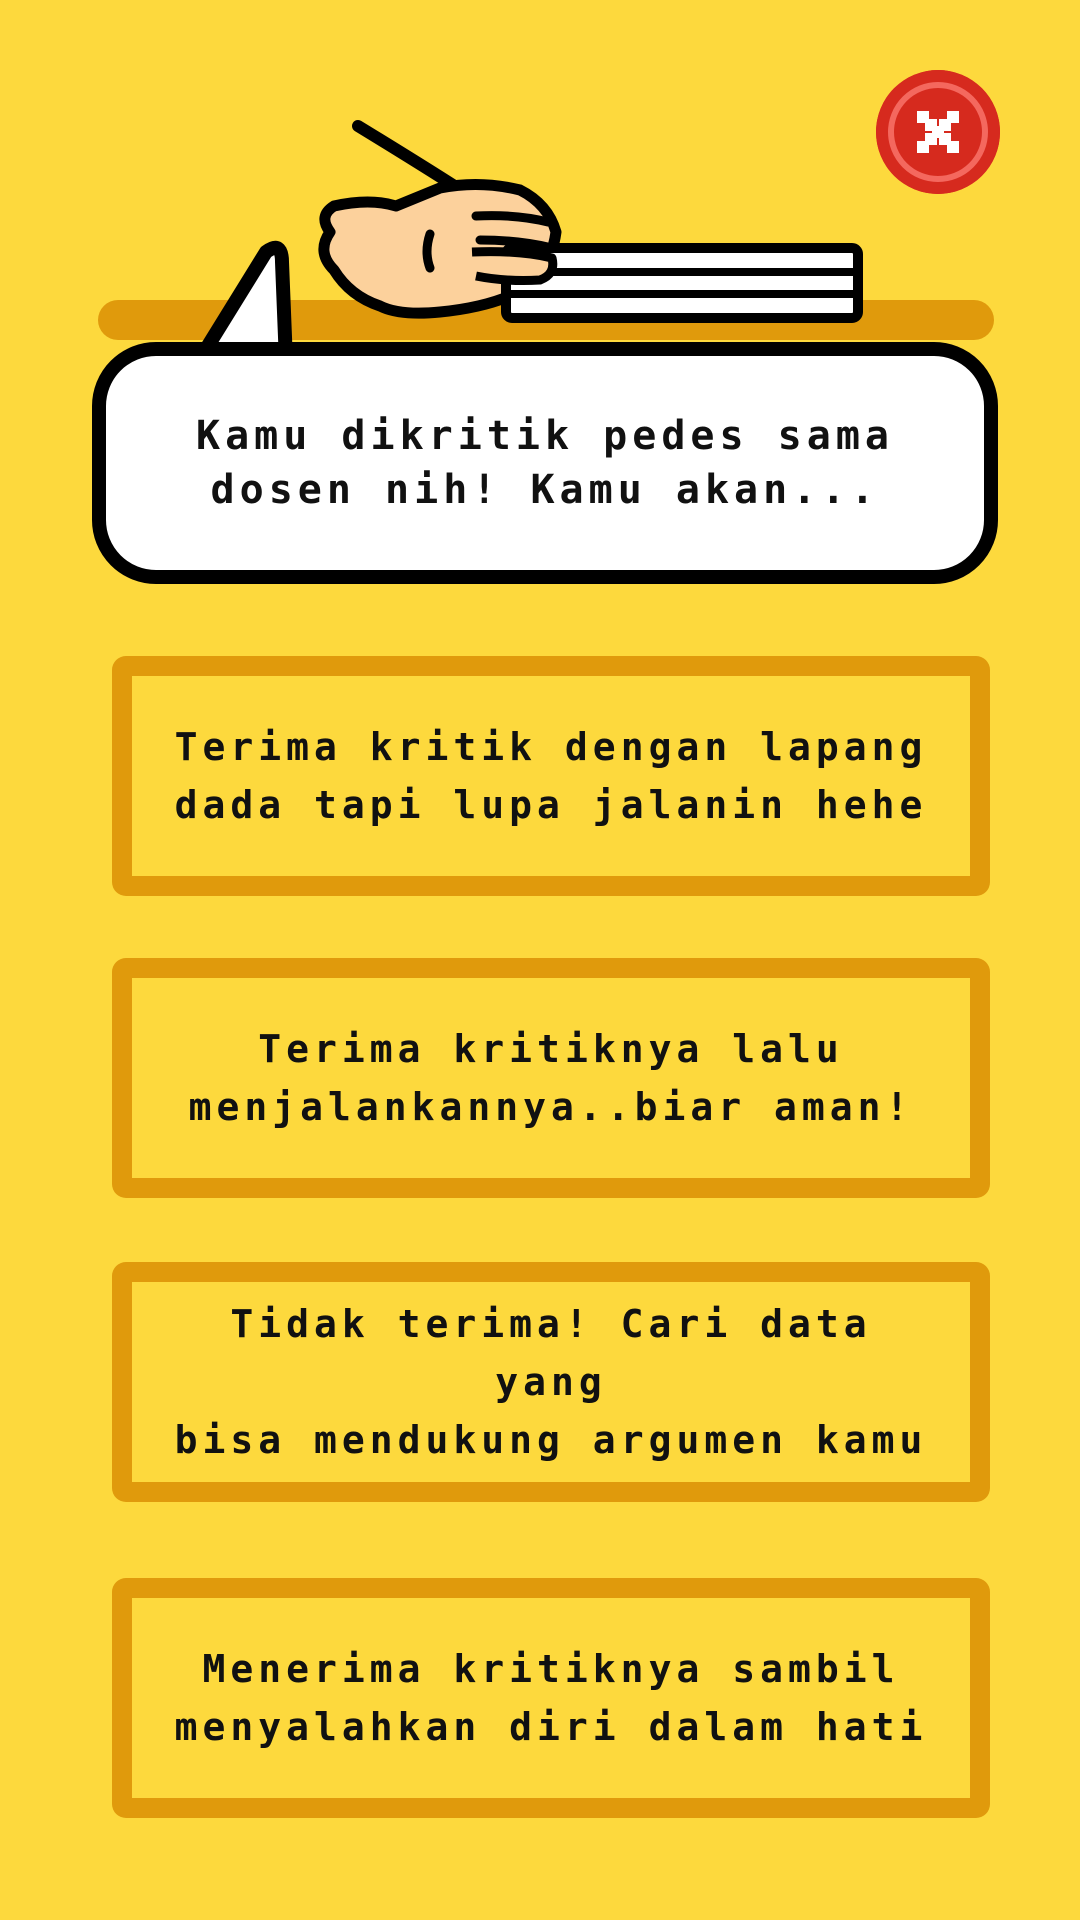  What do you see at coordinates (551, 1049) in the screenshot?
I see `answer-line: Terima kritiknya lalu` at bounding box center [551, 1049].